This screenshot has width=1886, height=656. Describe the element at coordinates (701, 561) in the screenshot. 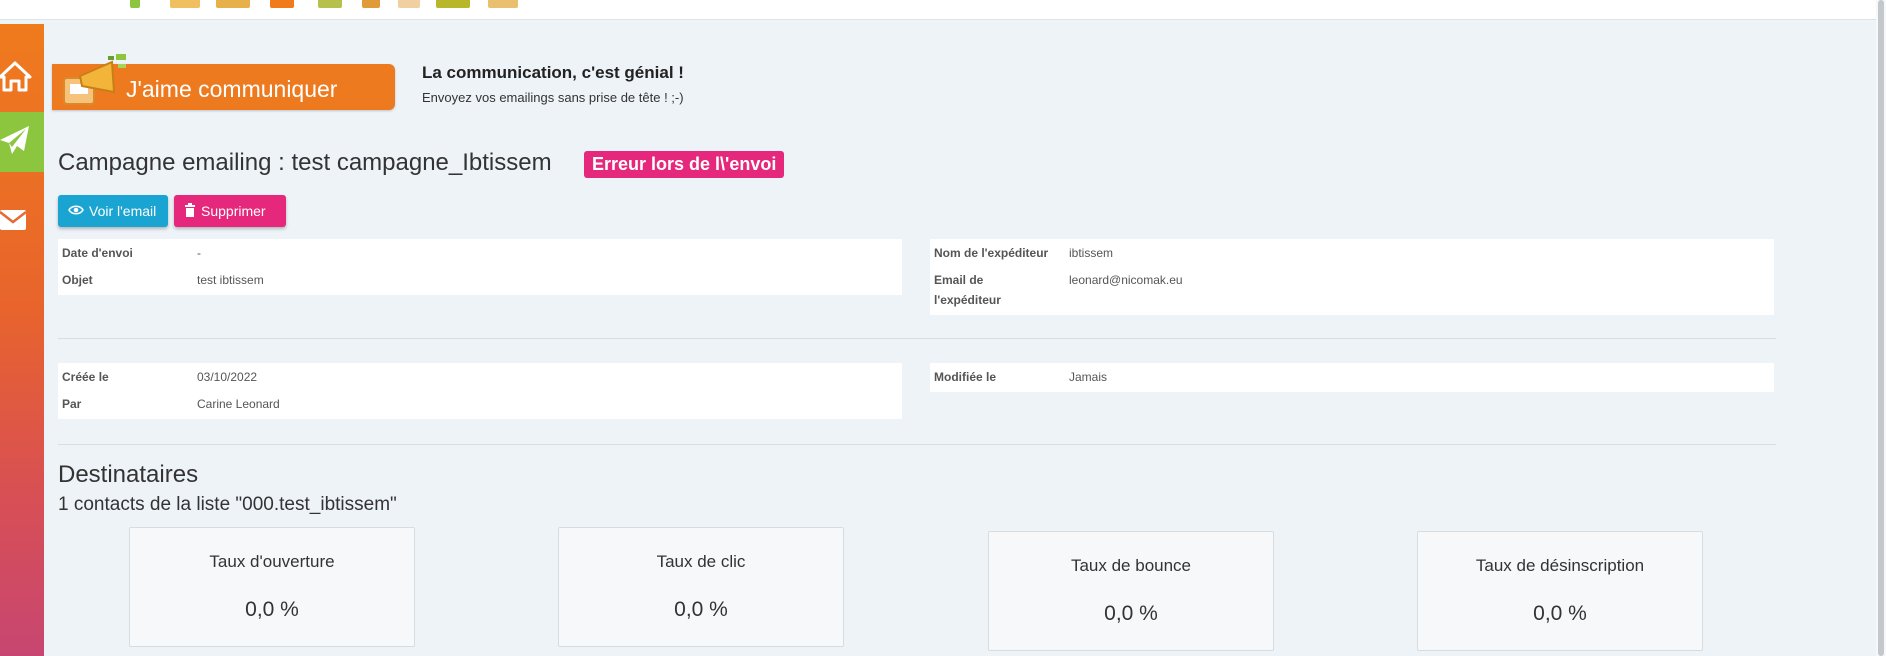

I see `stat-label: Taux de clic` at that location.